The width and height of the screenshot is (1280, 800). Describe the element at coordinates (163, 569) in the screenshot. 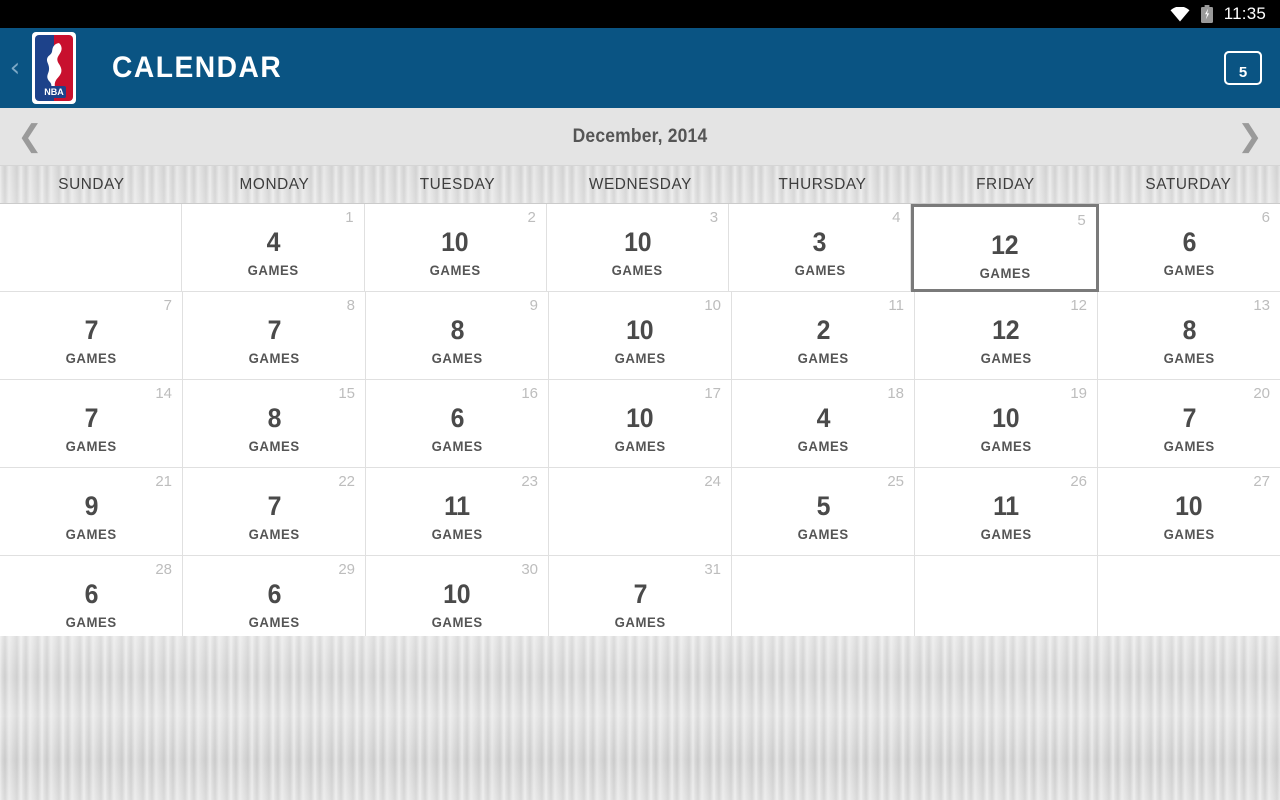

I see `day-number: 28` at that location.